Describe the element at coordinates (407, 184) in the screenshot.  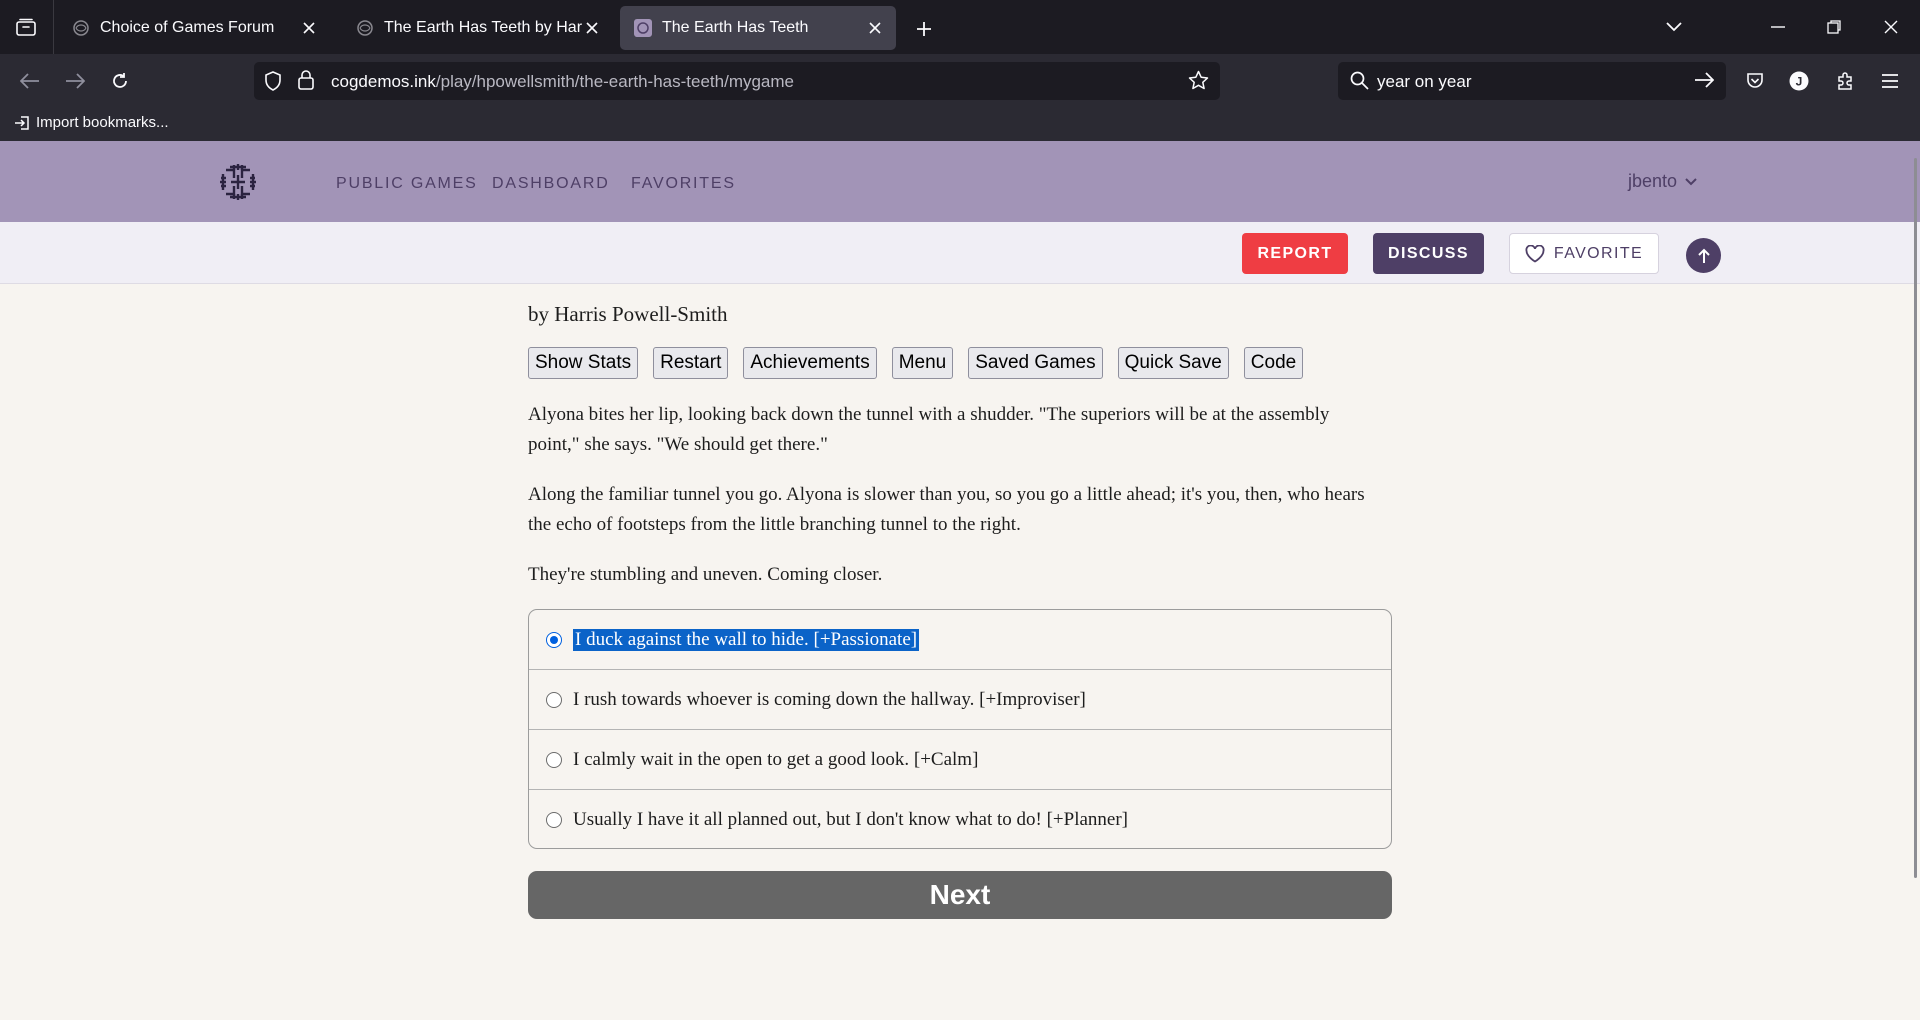
I see `nav-public-games: PUBLIC GAMES` at that location.